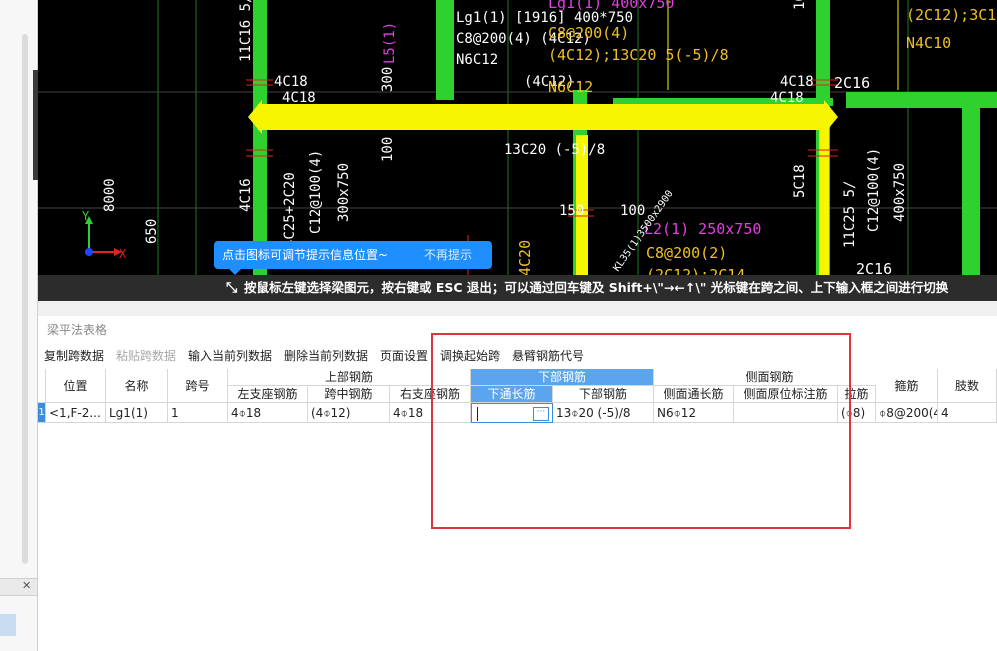 The height and width of the screenshot is (651, 997). I want to click on mag-annotation: (2C12);3C18, so click(951, 15).